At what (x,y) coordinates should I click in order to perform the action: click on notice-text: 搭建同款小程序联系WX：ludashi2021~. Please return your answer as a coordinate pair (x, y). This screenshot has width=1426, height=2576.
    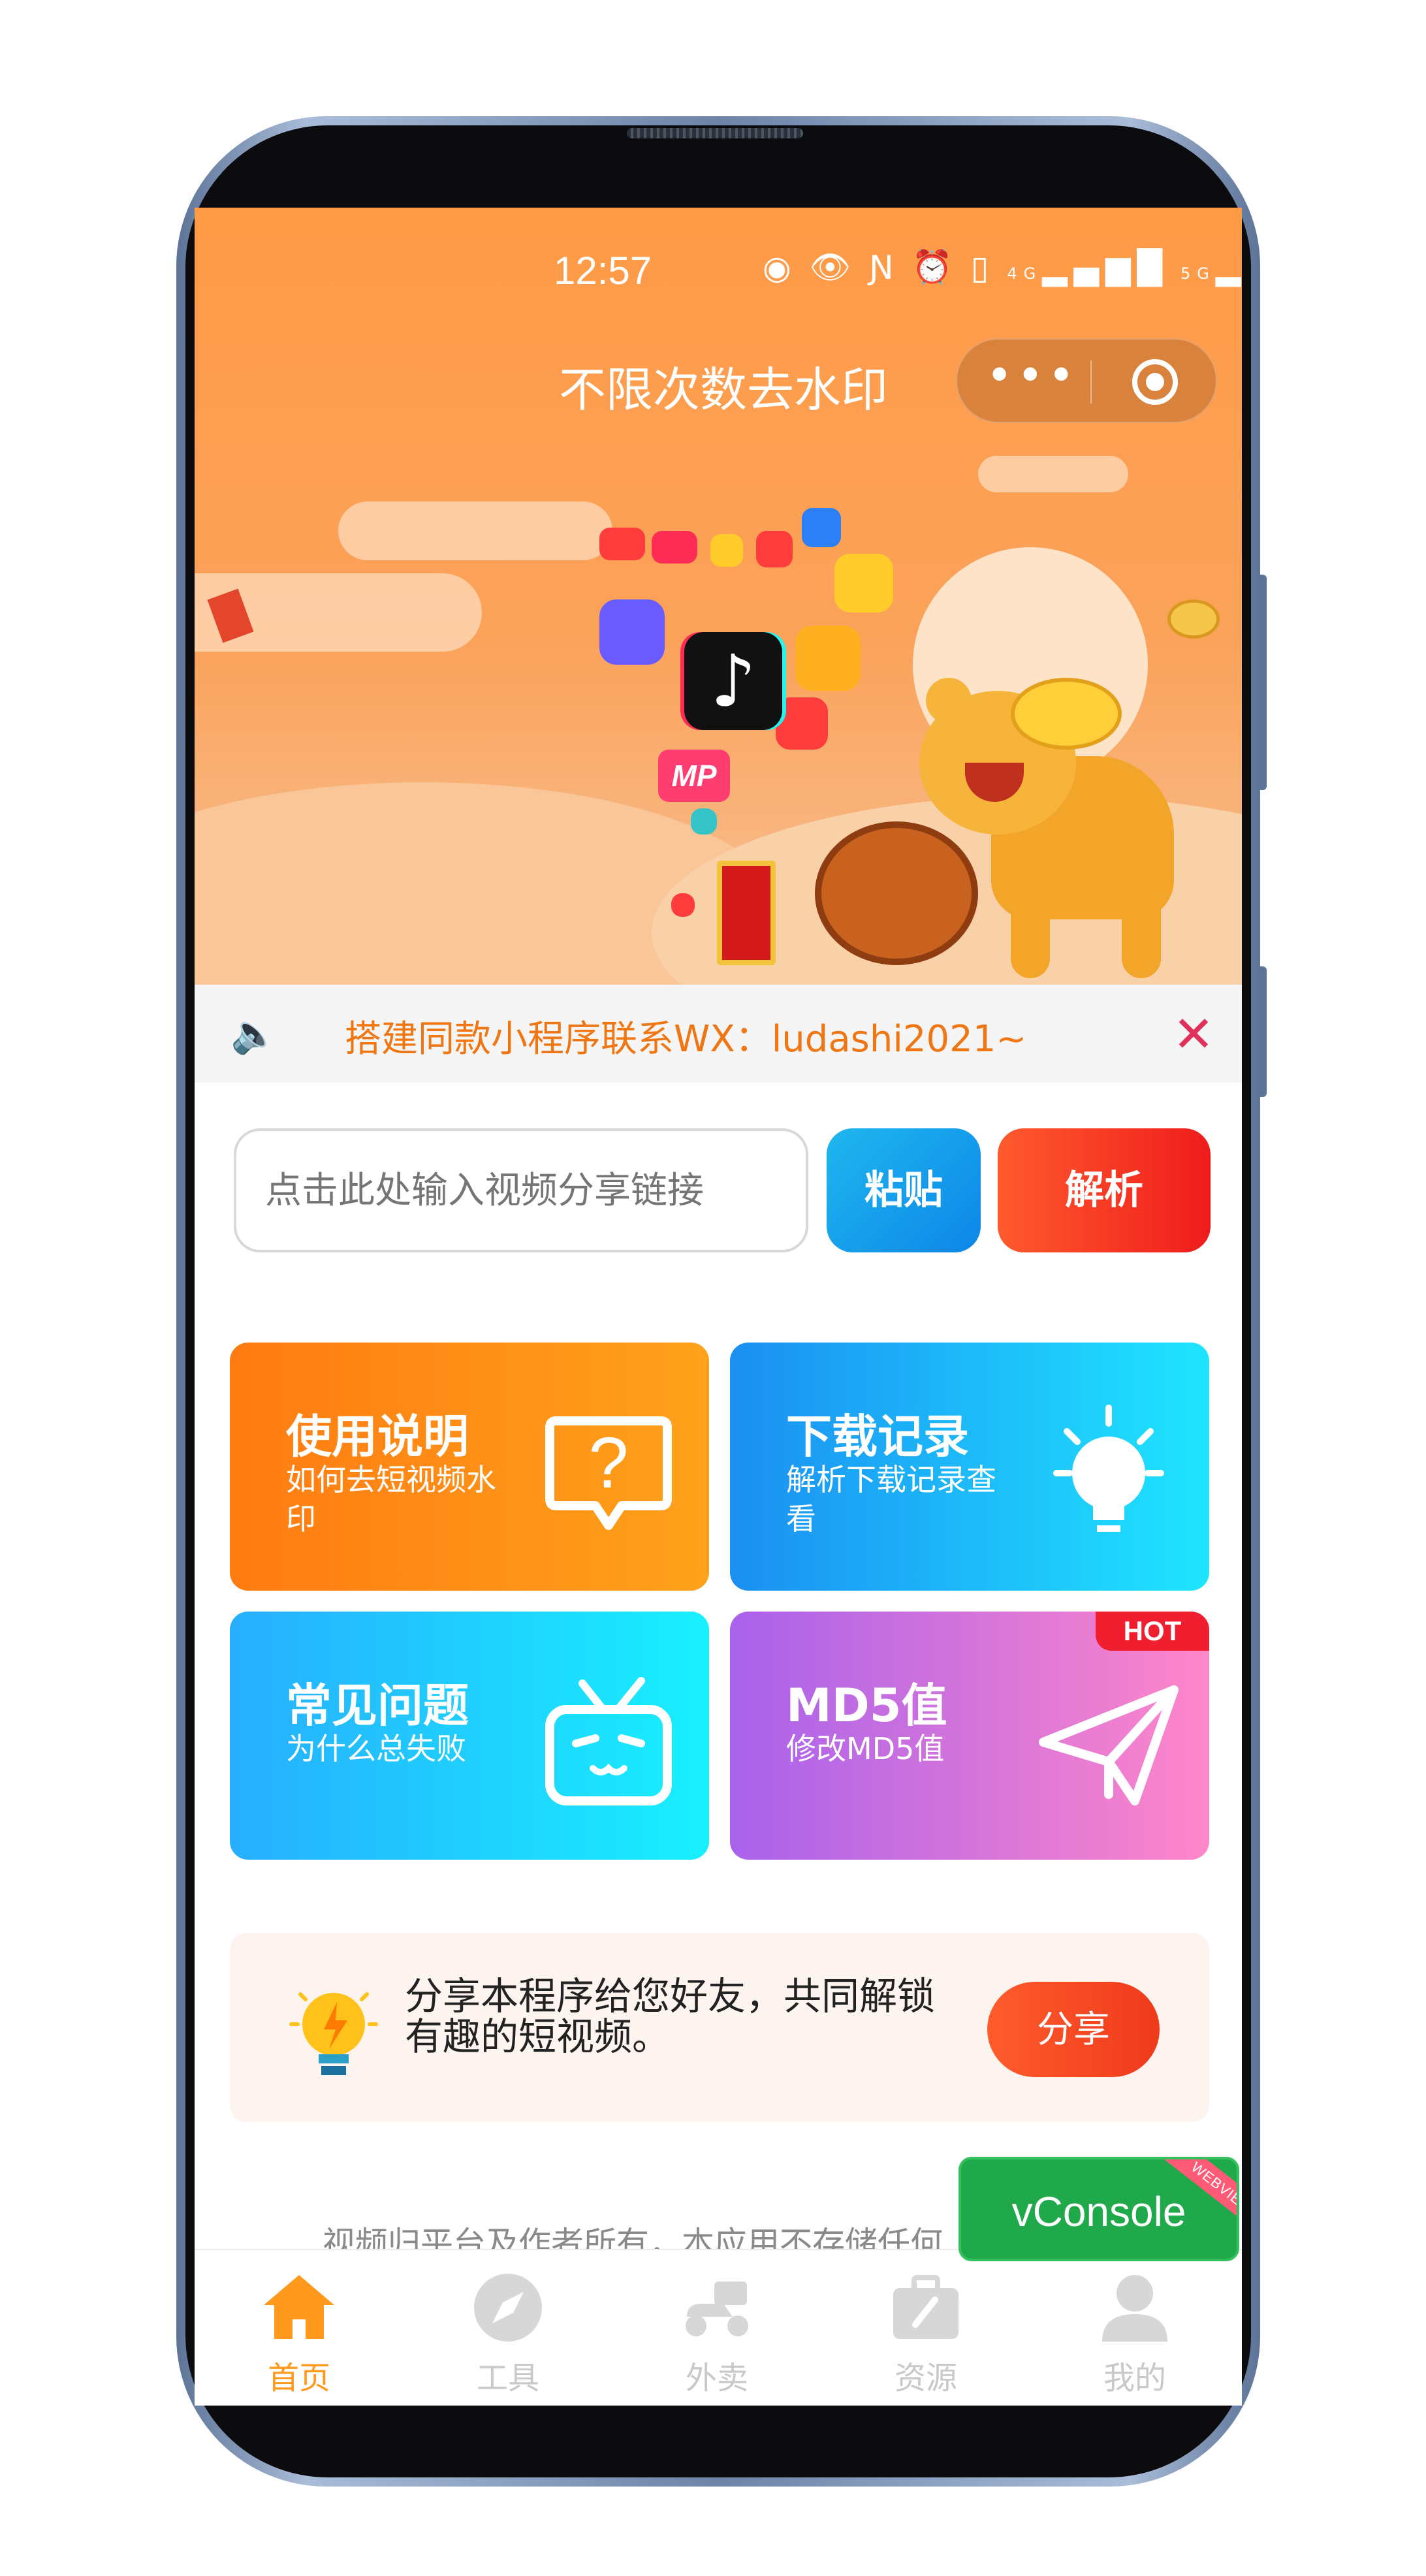
    Looking at the image, I should click on (686, 1039).